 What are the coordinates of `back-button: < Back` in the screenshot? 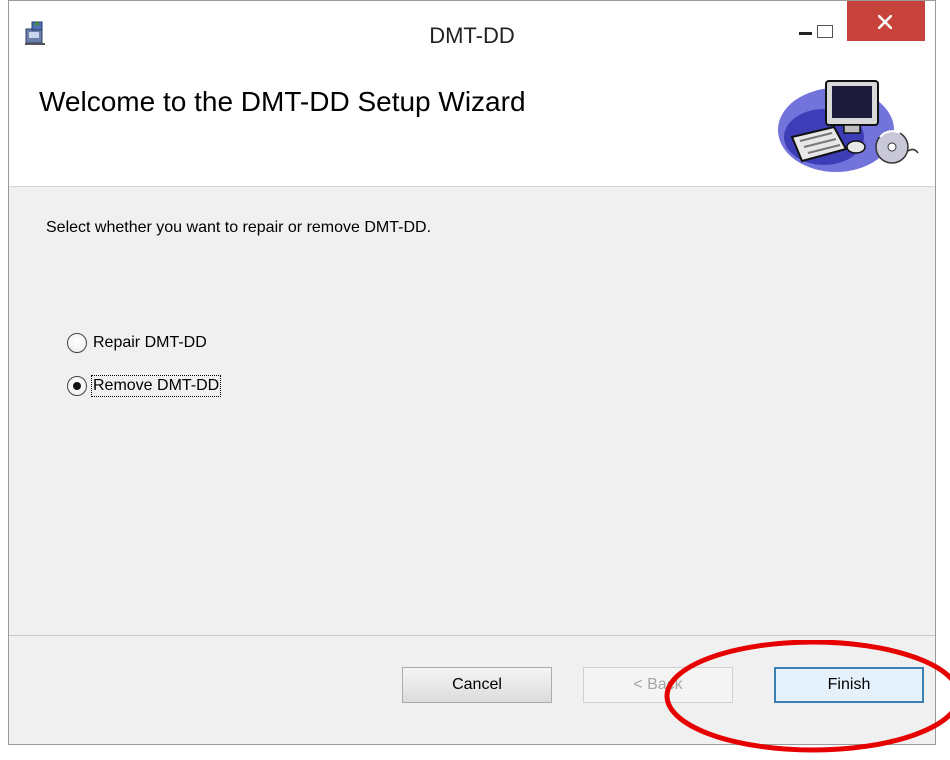 It's located at (658, 685).